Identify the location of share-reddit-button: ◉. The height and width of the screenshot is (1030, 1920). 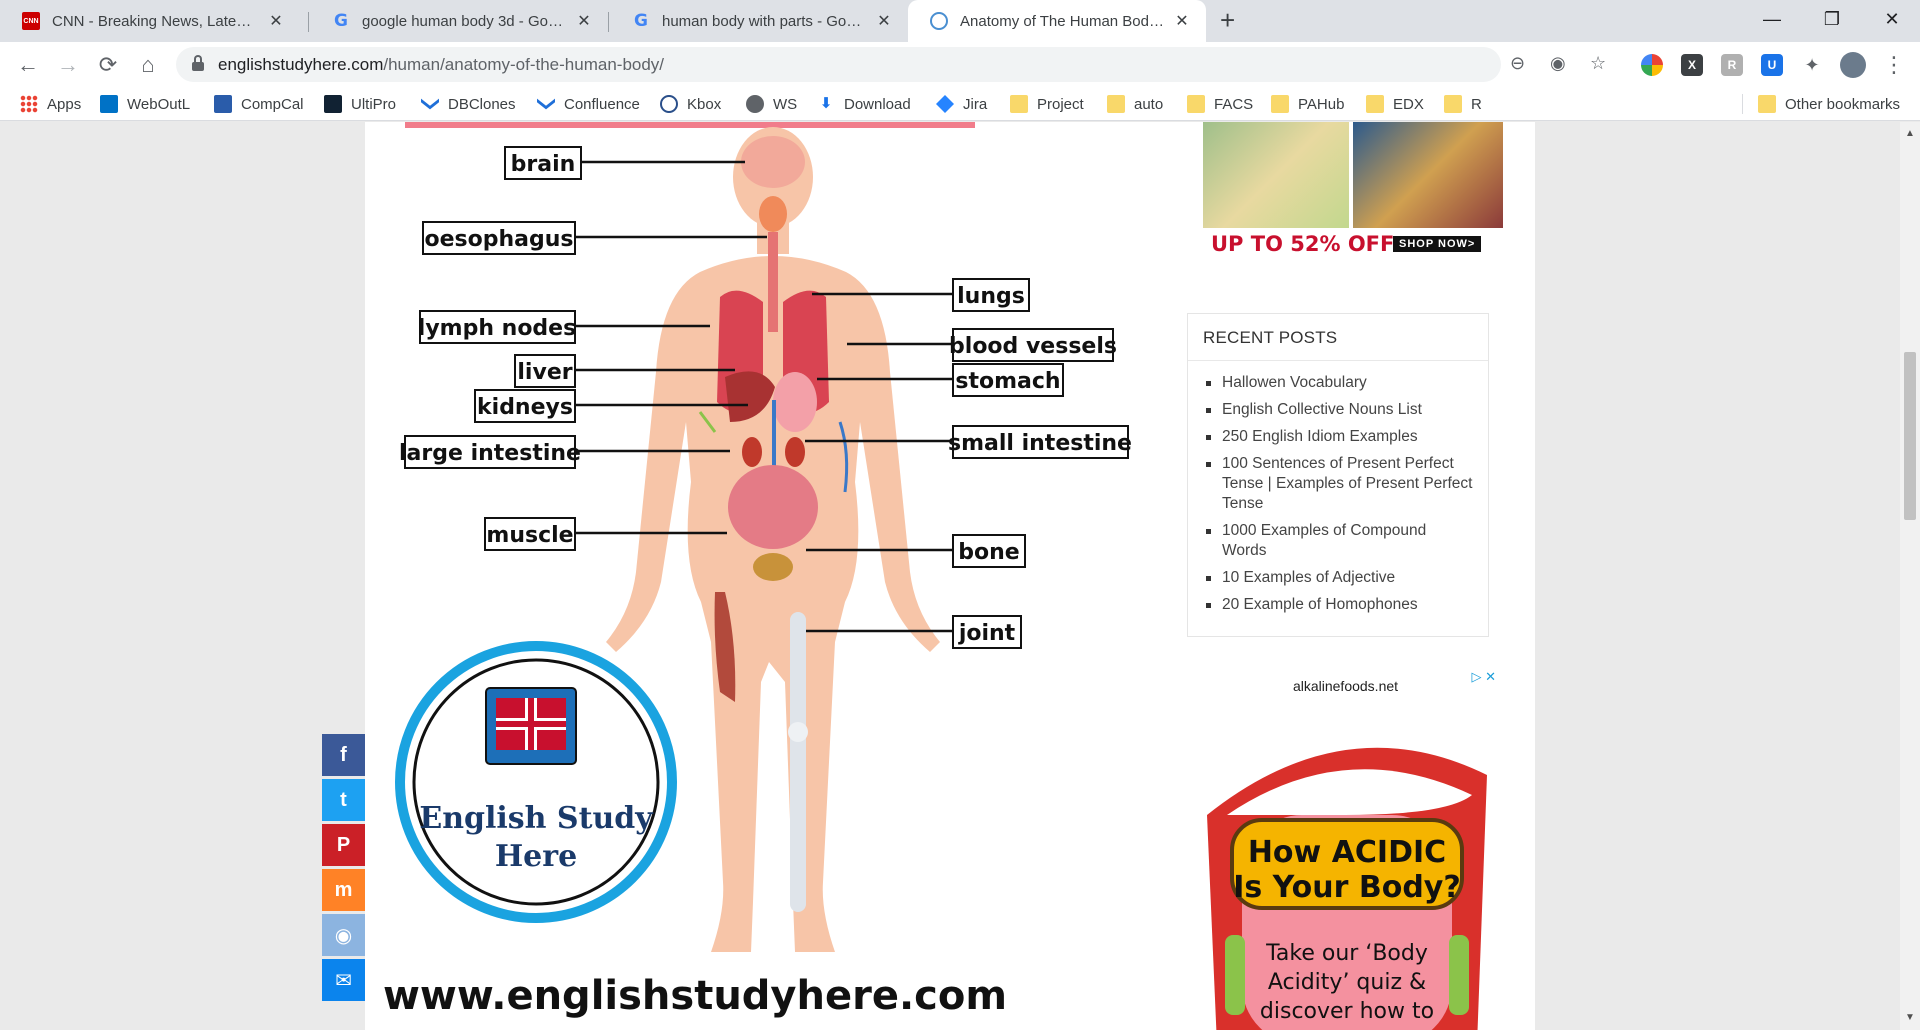
(343, 935).